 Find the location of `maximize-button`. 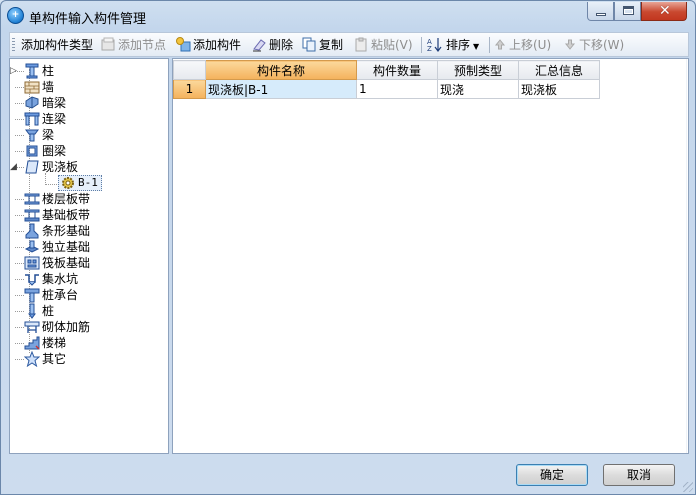

maximize-button is located at coordinates (627, 11).